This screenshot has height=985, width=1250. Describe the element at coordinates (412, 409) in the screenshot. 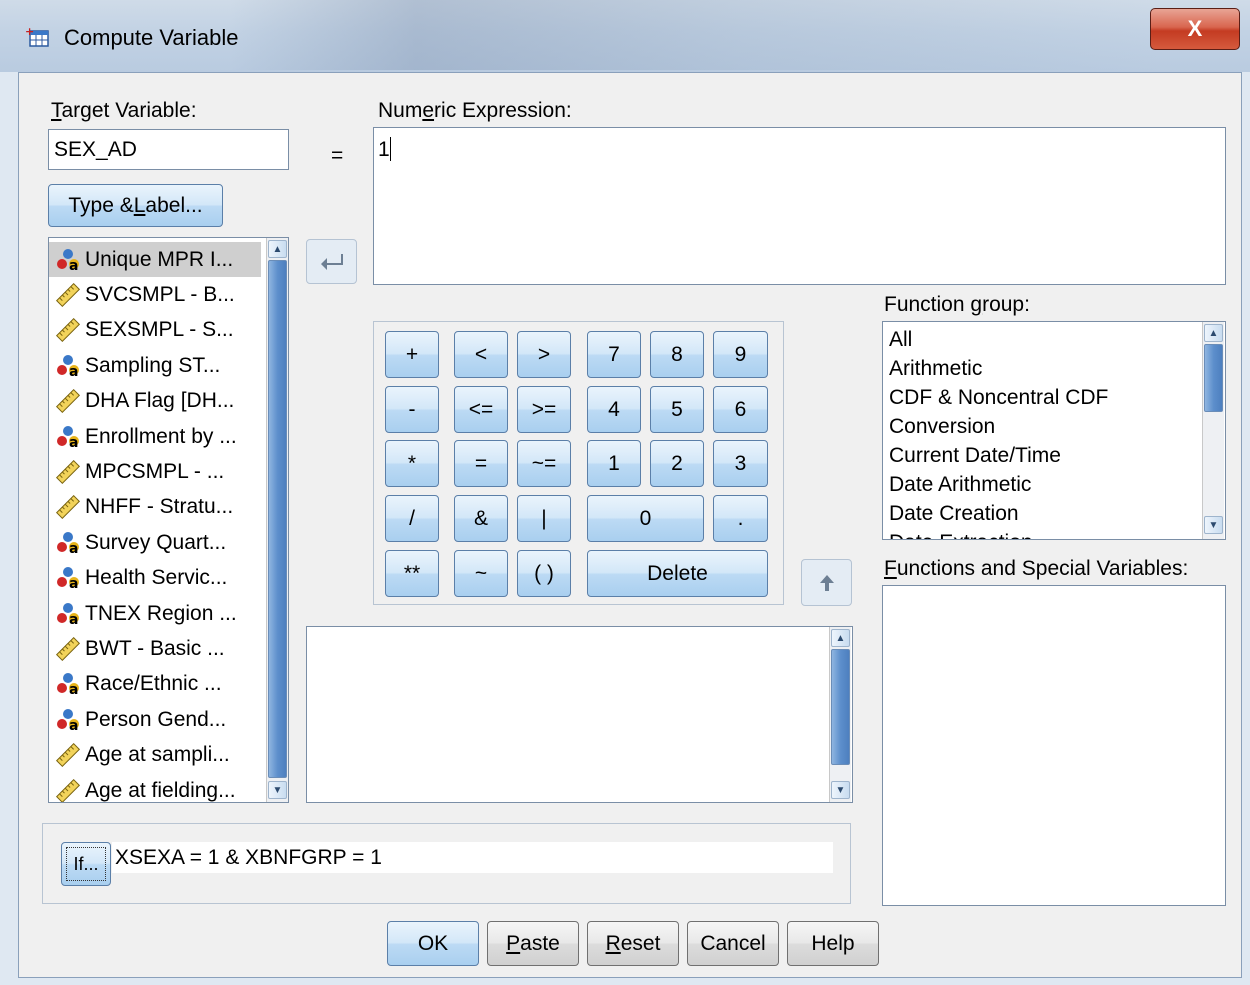

I see `keypad-minus-button: -` at that location.